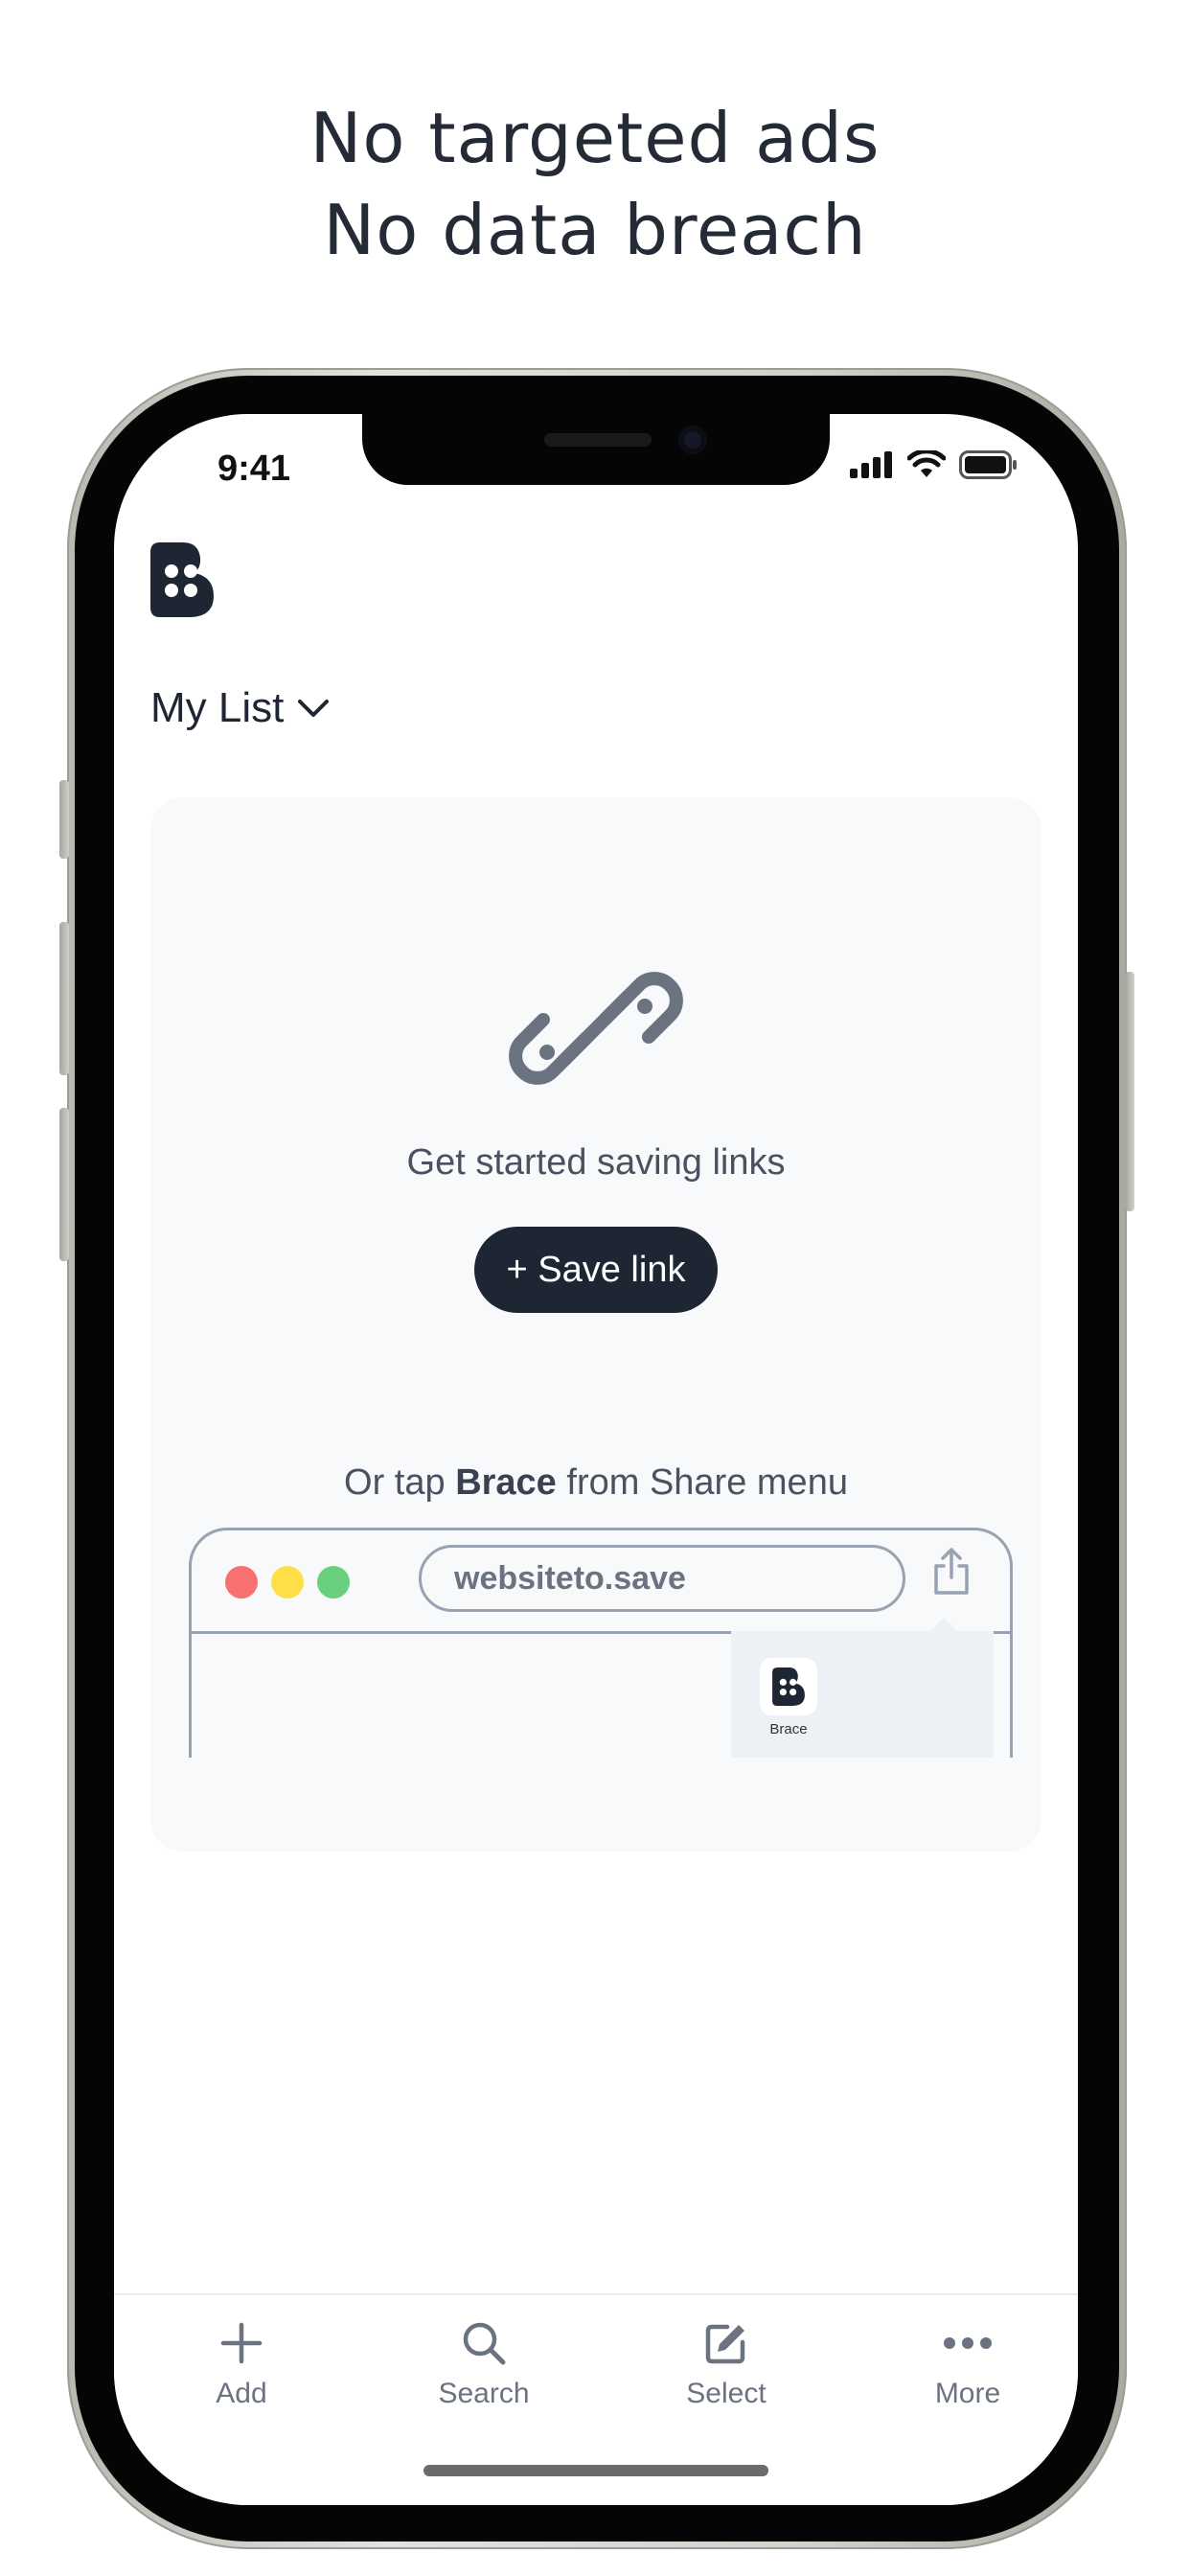 The height and width of the screenshot is (2576, 1190). I want to click on tab-select-label: Select, so click(727, 2393).